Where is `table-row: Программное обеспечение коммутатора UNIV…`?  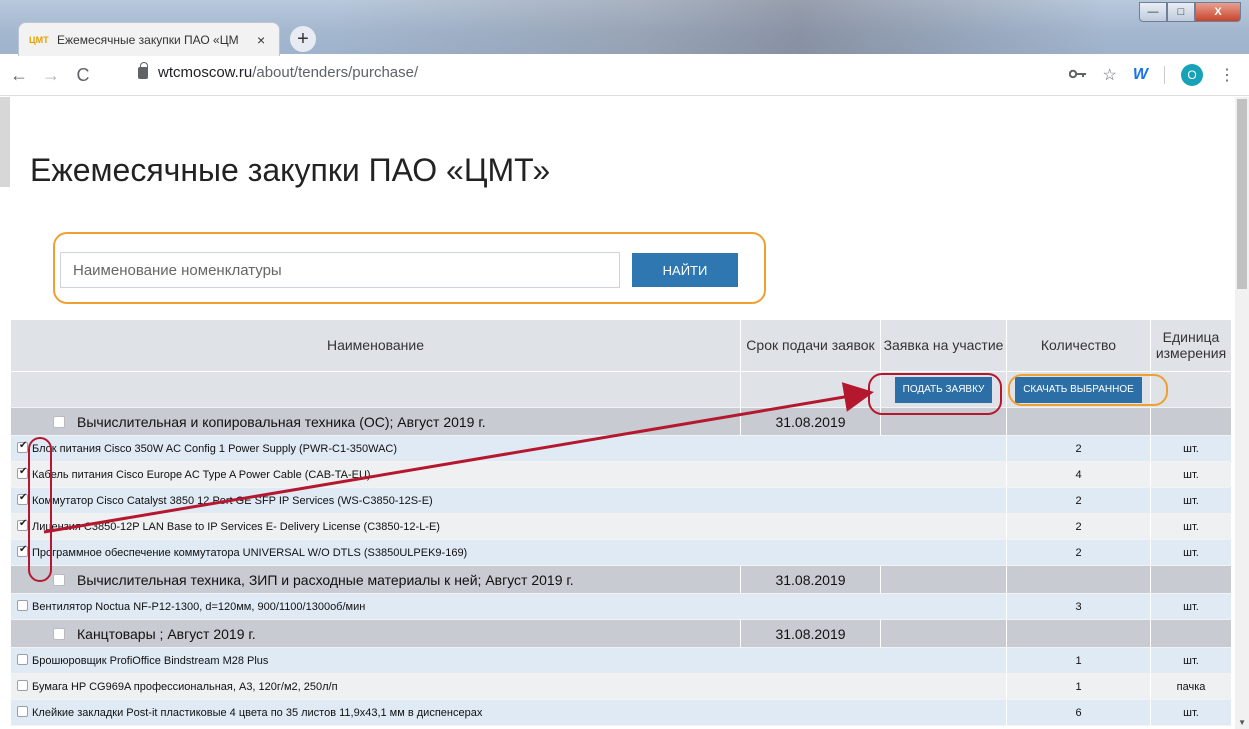
table-row: Программное обеспечение коммутатора UNIV… is located at coordinates (621, 552).